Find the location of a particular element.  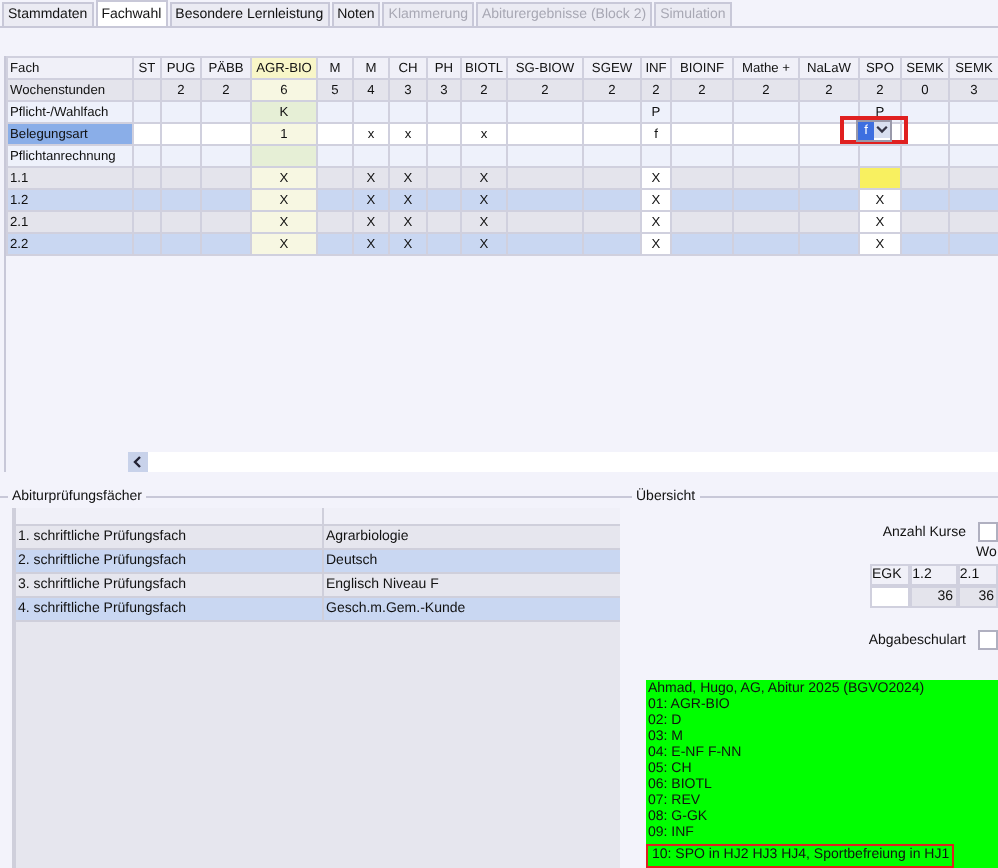

horizontal-scrollbar is located at coordinates (563, 462).